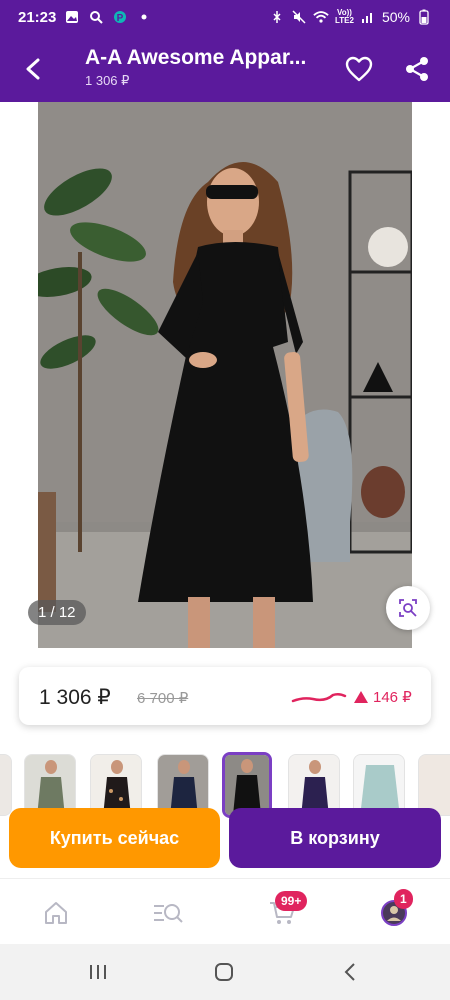 This screenshot has width=450, height=1000. What do you see at coordinates (395, 17) in the screenshot?
I see `battery-percent: 50%` at bounding box center [395, 17].